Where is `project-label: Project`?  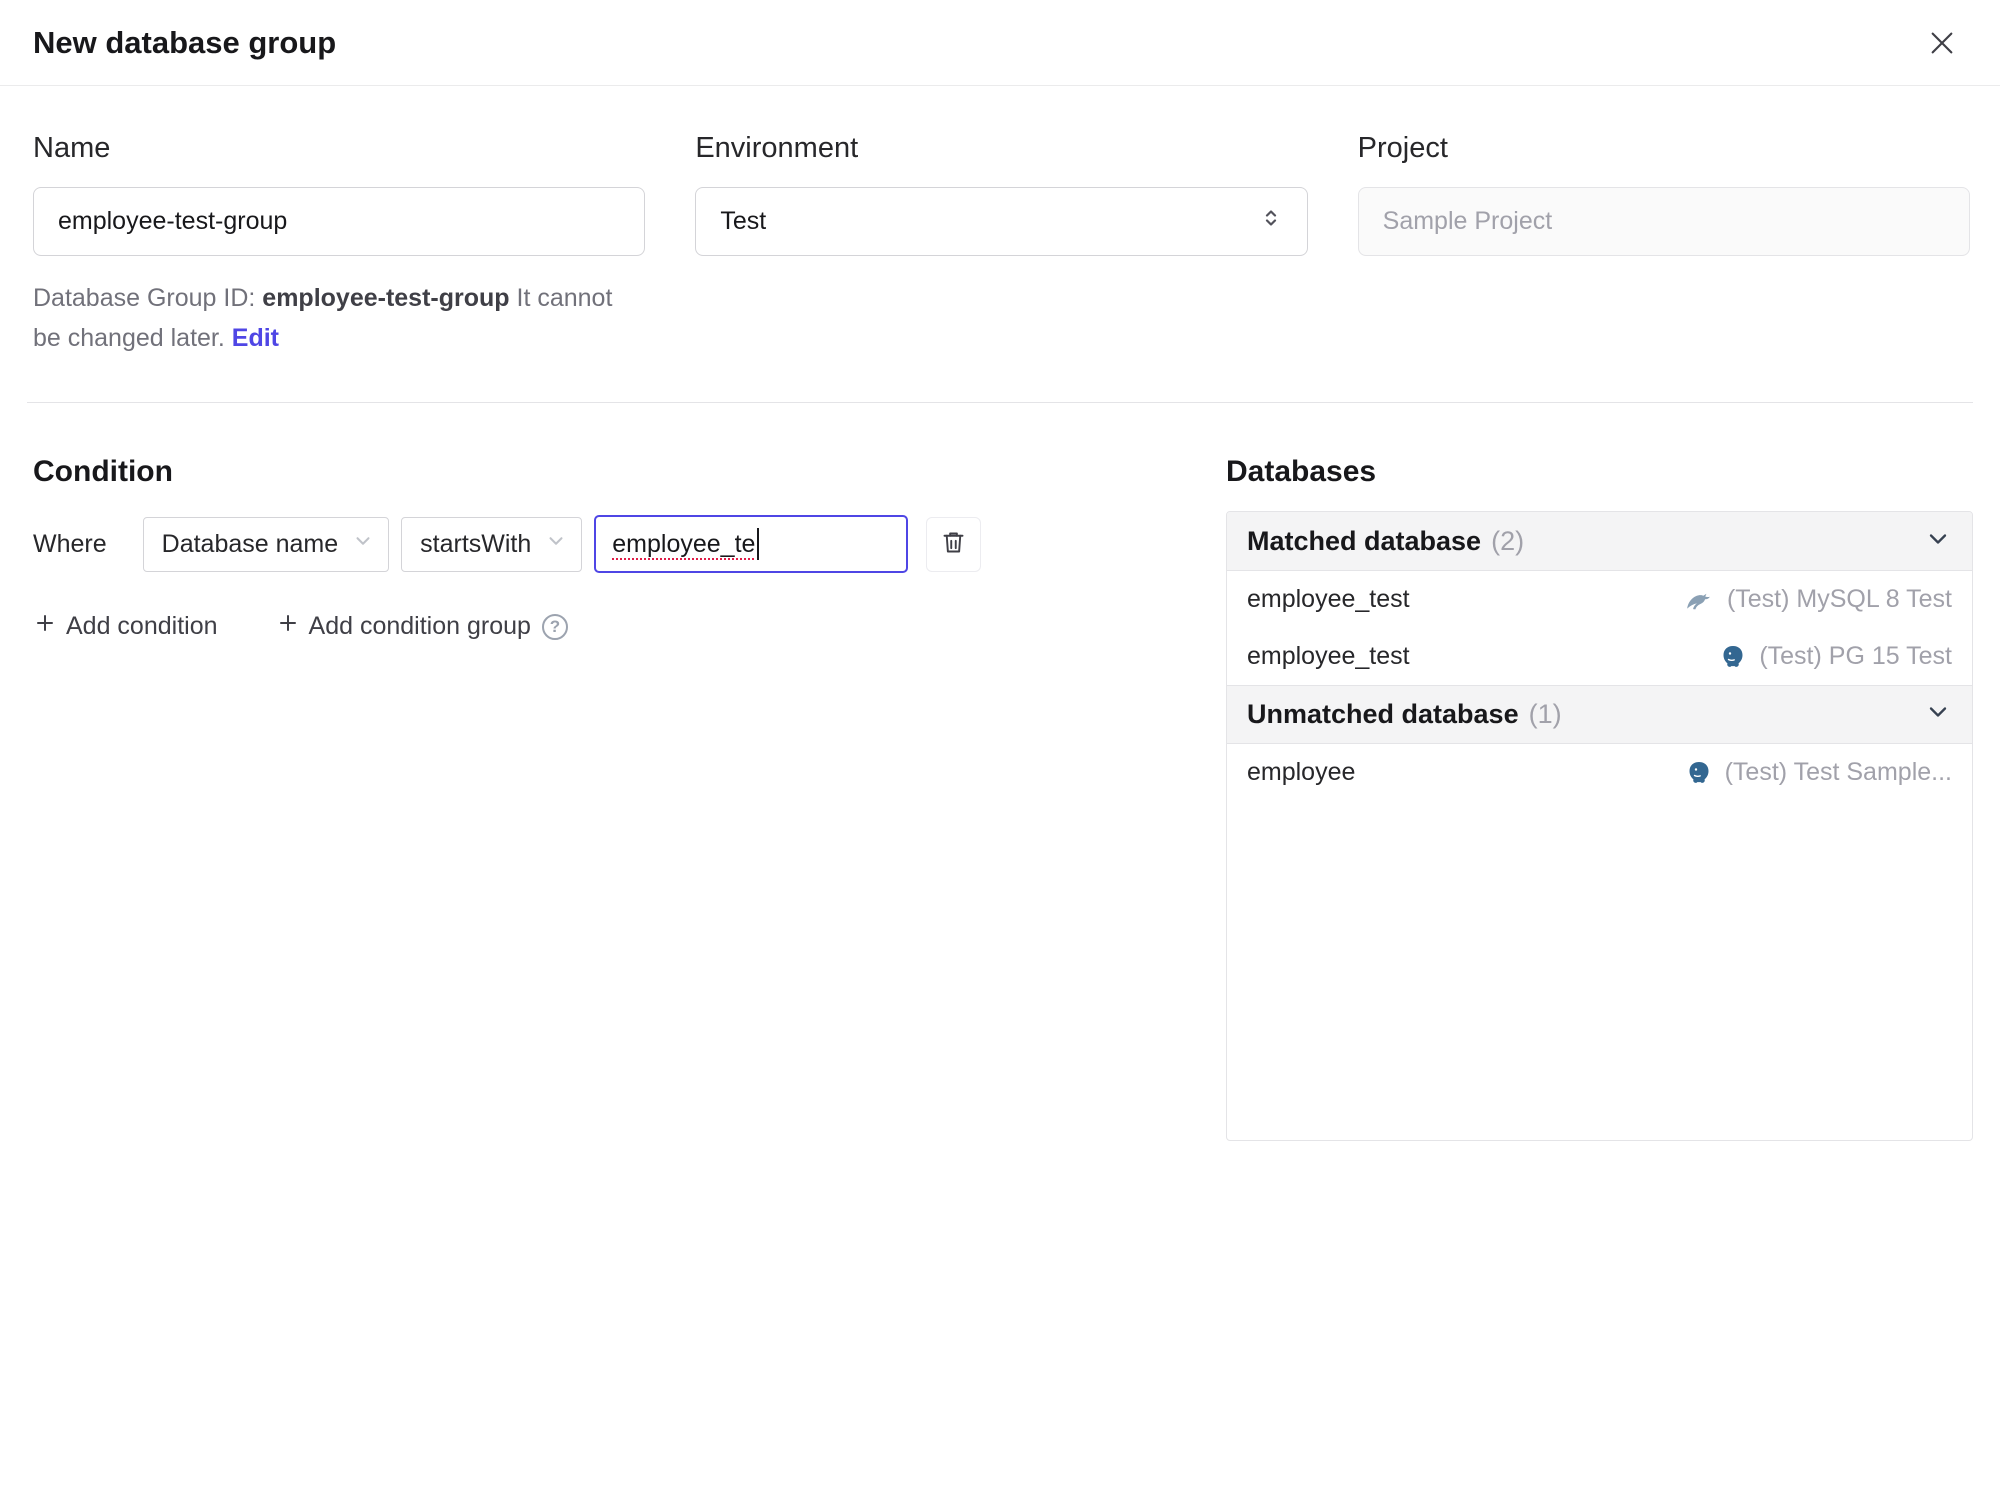
project-label: Project is located at coordinates (1402, 148).